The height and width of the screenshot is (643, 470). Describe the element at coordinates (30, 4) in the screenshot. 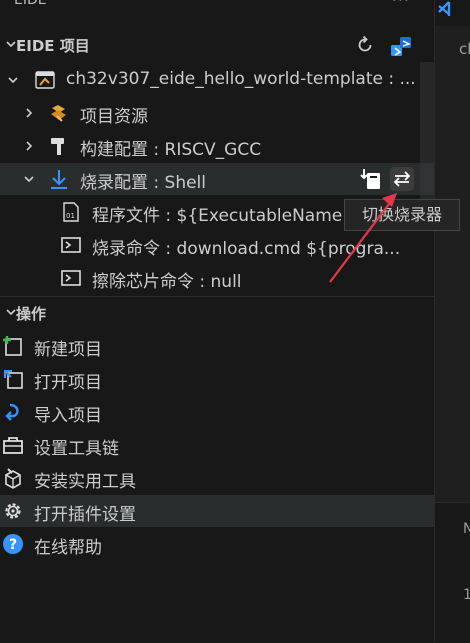

I see `view-title: EIDE` at that location.